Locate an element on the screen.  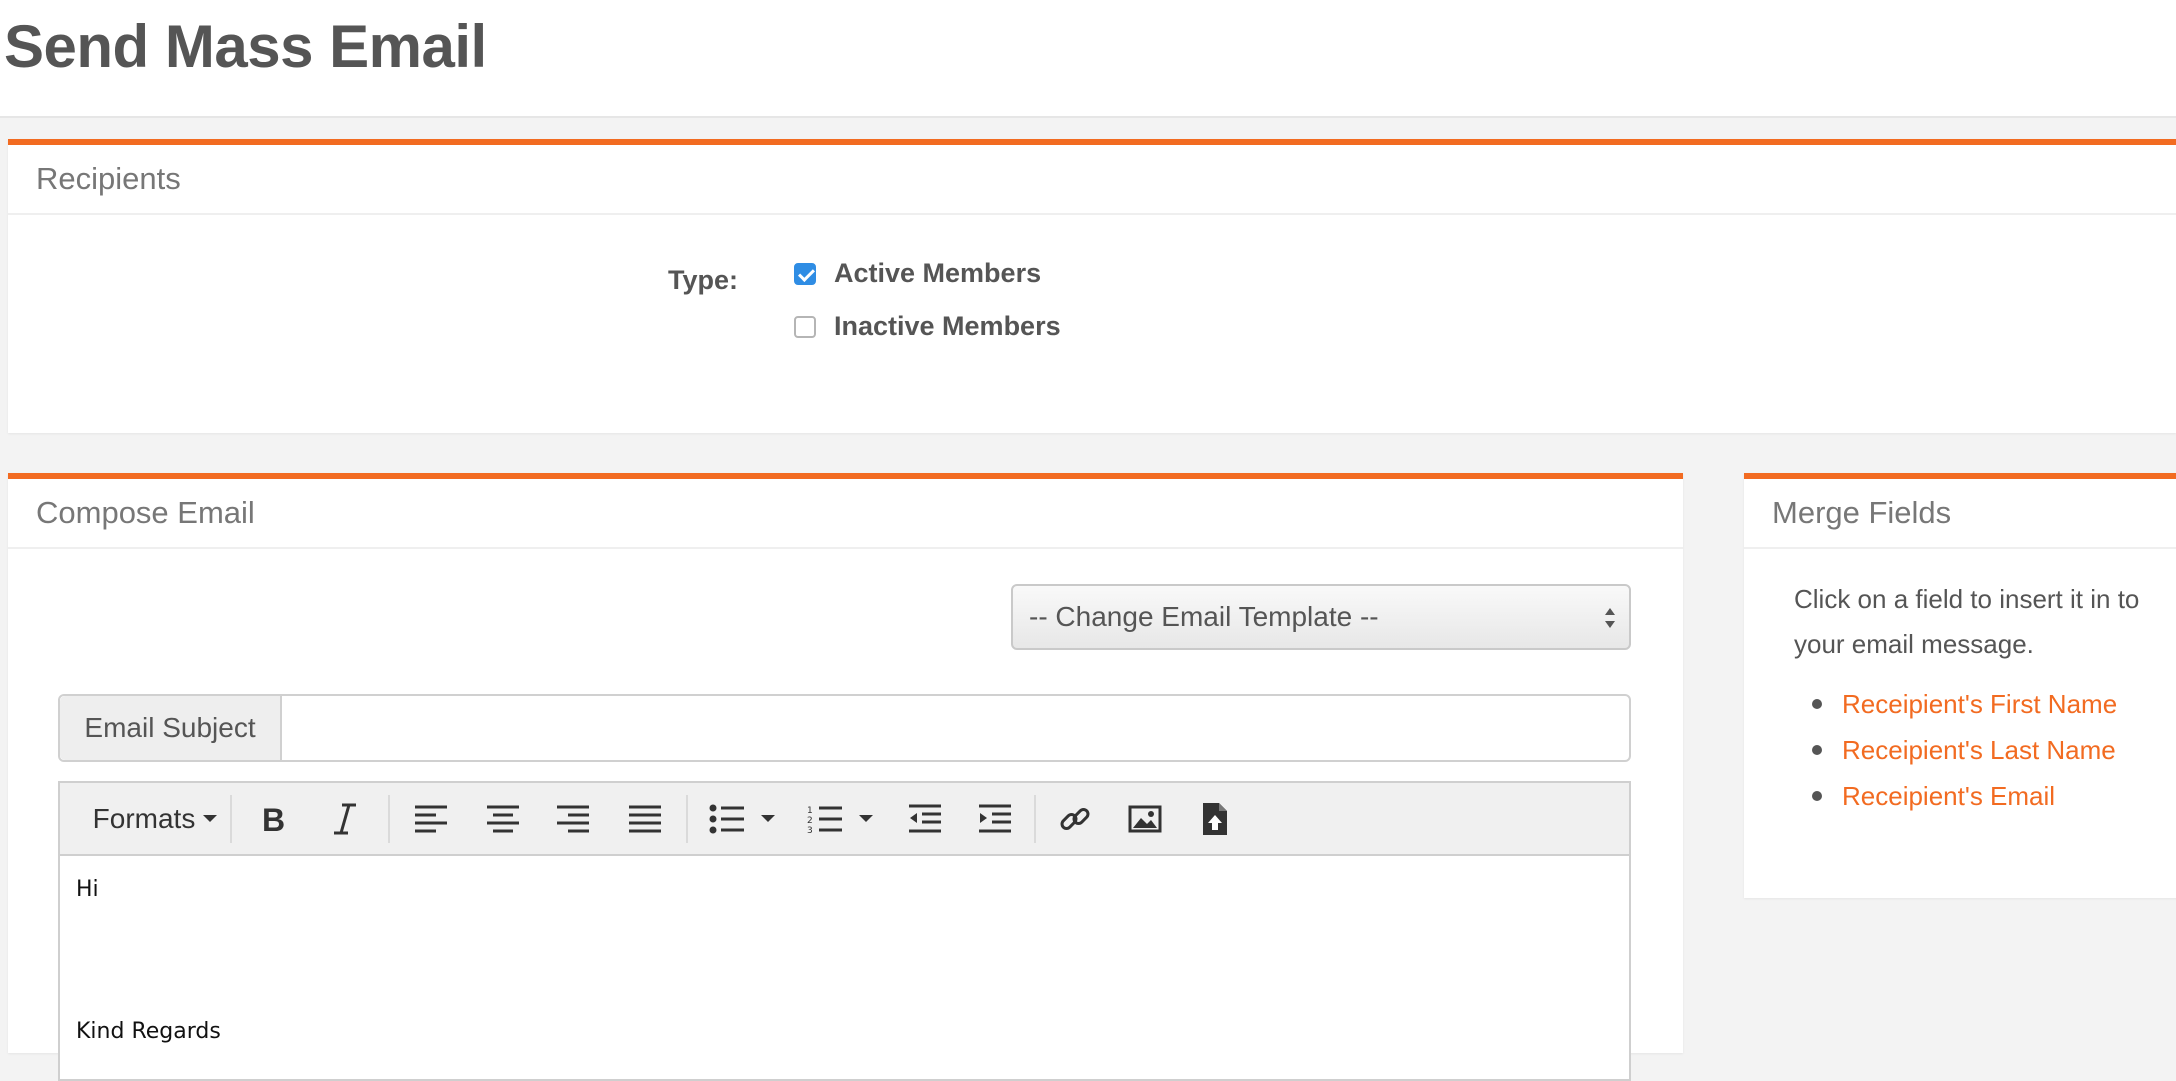
align-justify-button is located at coordinates (645, 818).